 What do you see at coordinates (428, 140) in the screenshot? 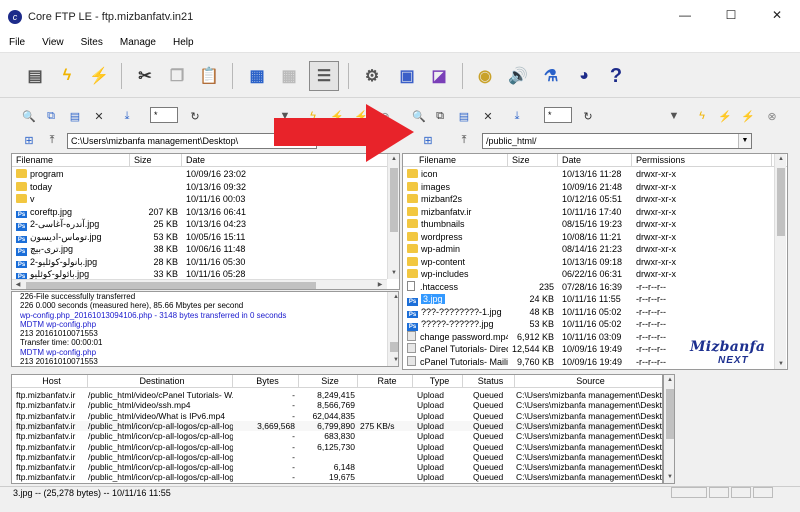
I see `remote-tree-icon: ⊞` at bounding box center [428, 140].